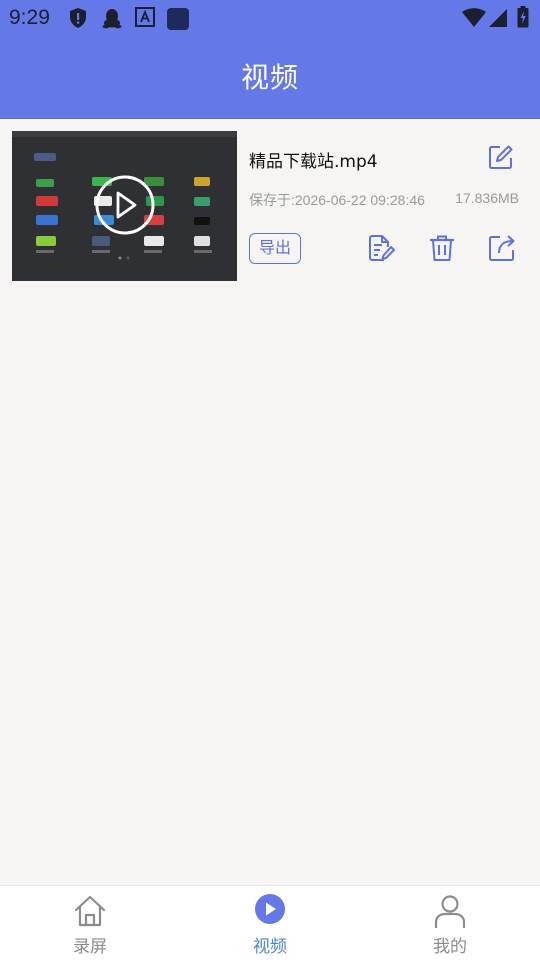  Describe the element at coordinates (502, 248) in the screenshot. I see `share-icon` at that location.